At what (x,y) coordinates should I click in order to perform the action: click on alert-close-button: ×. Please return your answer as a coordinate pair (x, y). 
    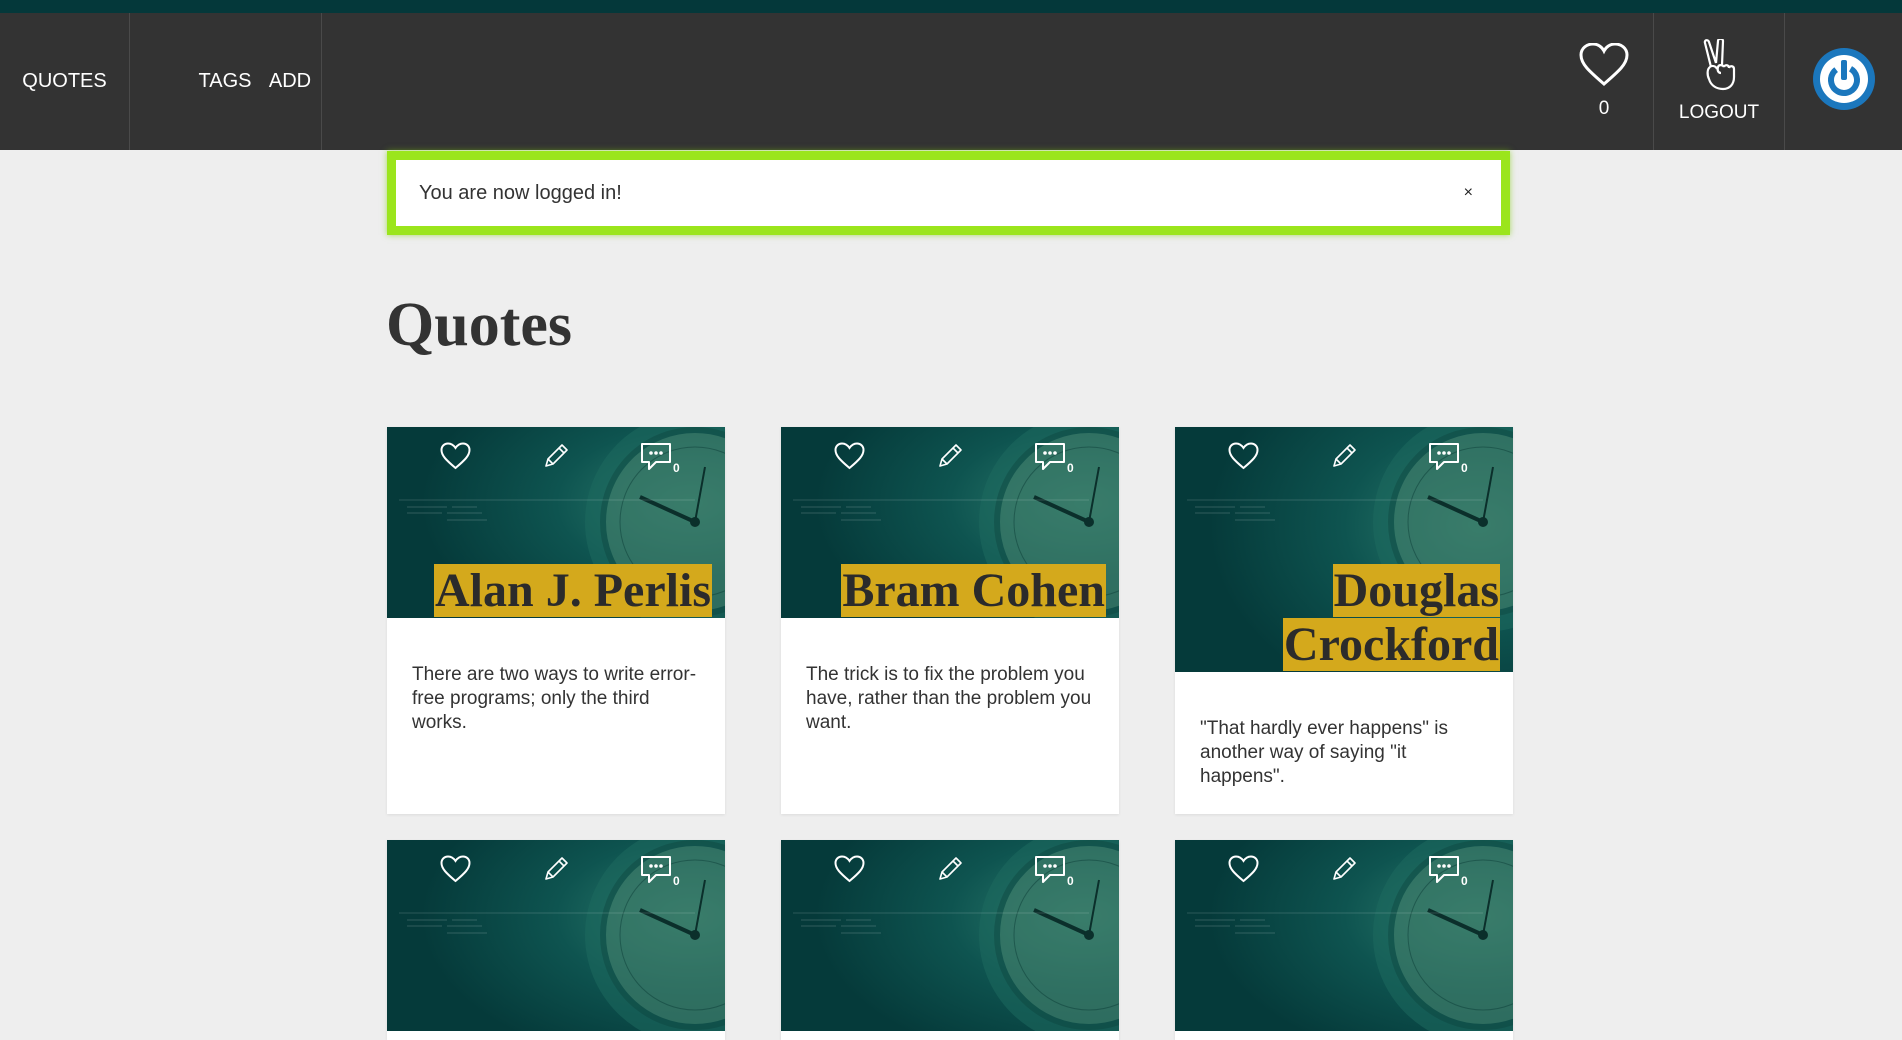
    Looking at the image, I should click on (1468, 193).